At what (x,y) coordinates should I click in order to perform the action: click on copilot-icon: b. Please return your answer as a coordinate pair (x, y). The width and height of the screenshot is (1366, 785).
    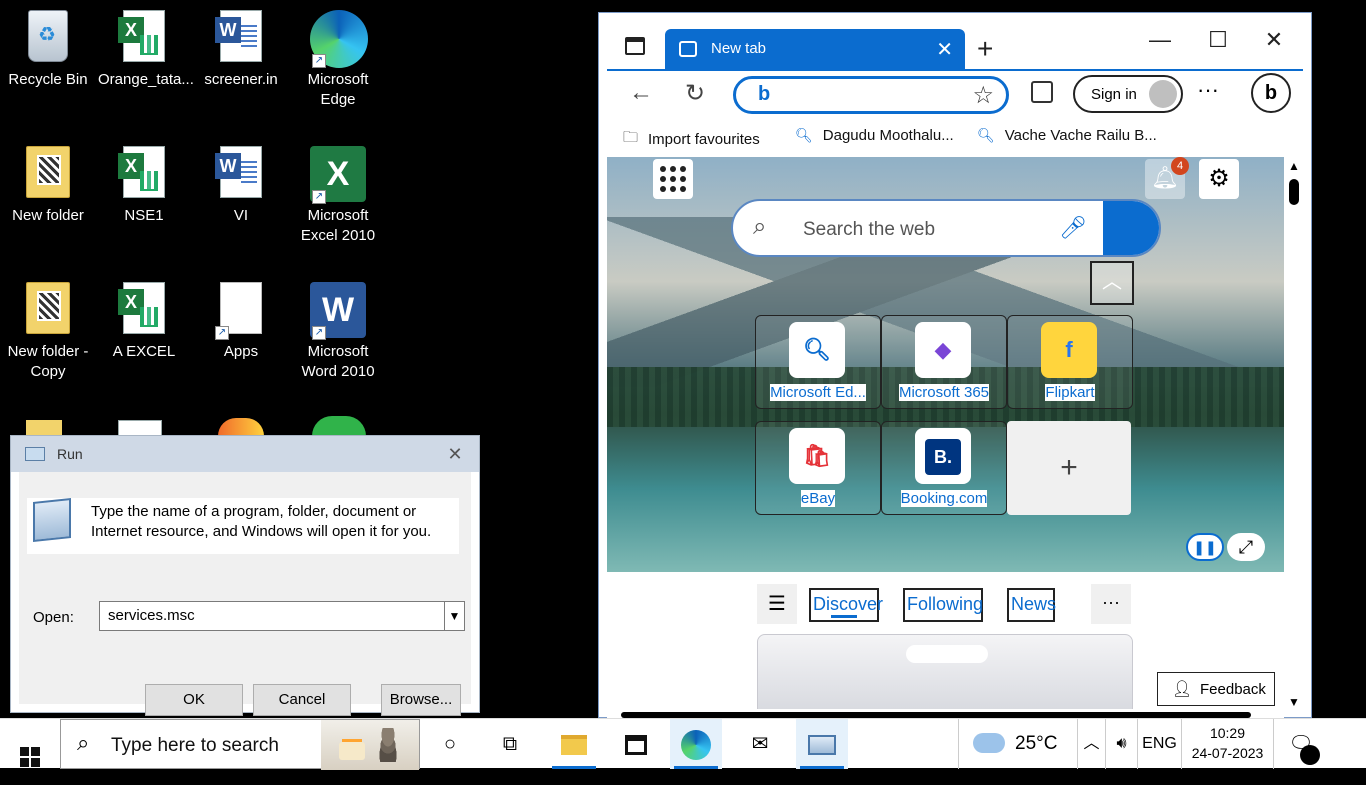
    Looking at the image, I should click on (1271, 93).